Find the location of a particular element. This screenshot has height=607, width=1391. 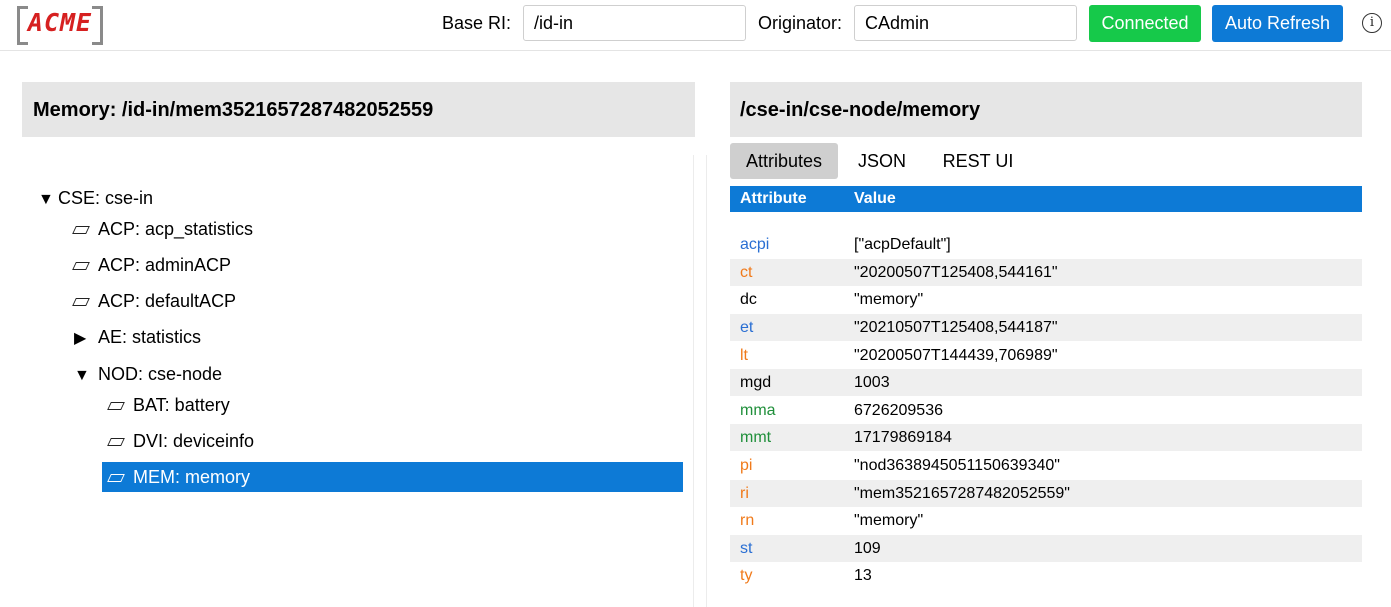

tree-item-cse-in: ▼ CSE: cse-in is located at coordinates (95, 198).